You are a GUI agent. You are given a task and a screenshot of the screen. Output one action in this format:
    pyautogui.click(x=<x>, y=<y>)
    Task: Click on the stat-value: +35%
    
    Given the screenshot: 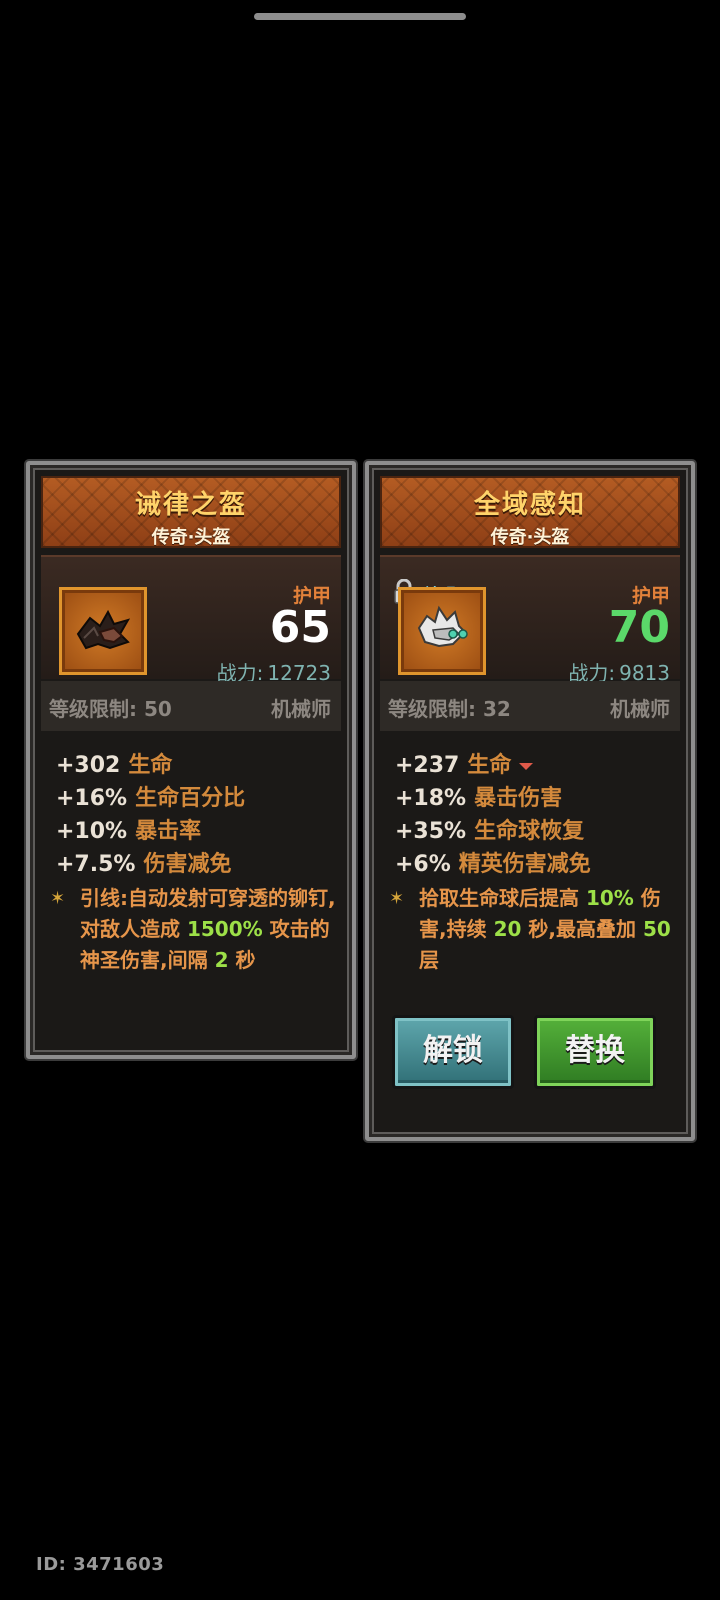 What is the action you would take?
    pyautogui.click(x=431, y=831)
    